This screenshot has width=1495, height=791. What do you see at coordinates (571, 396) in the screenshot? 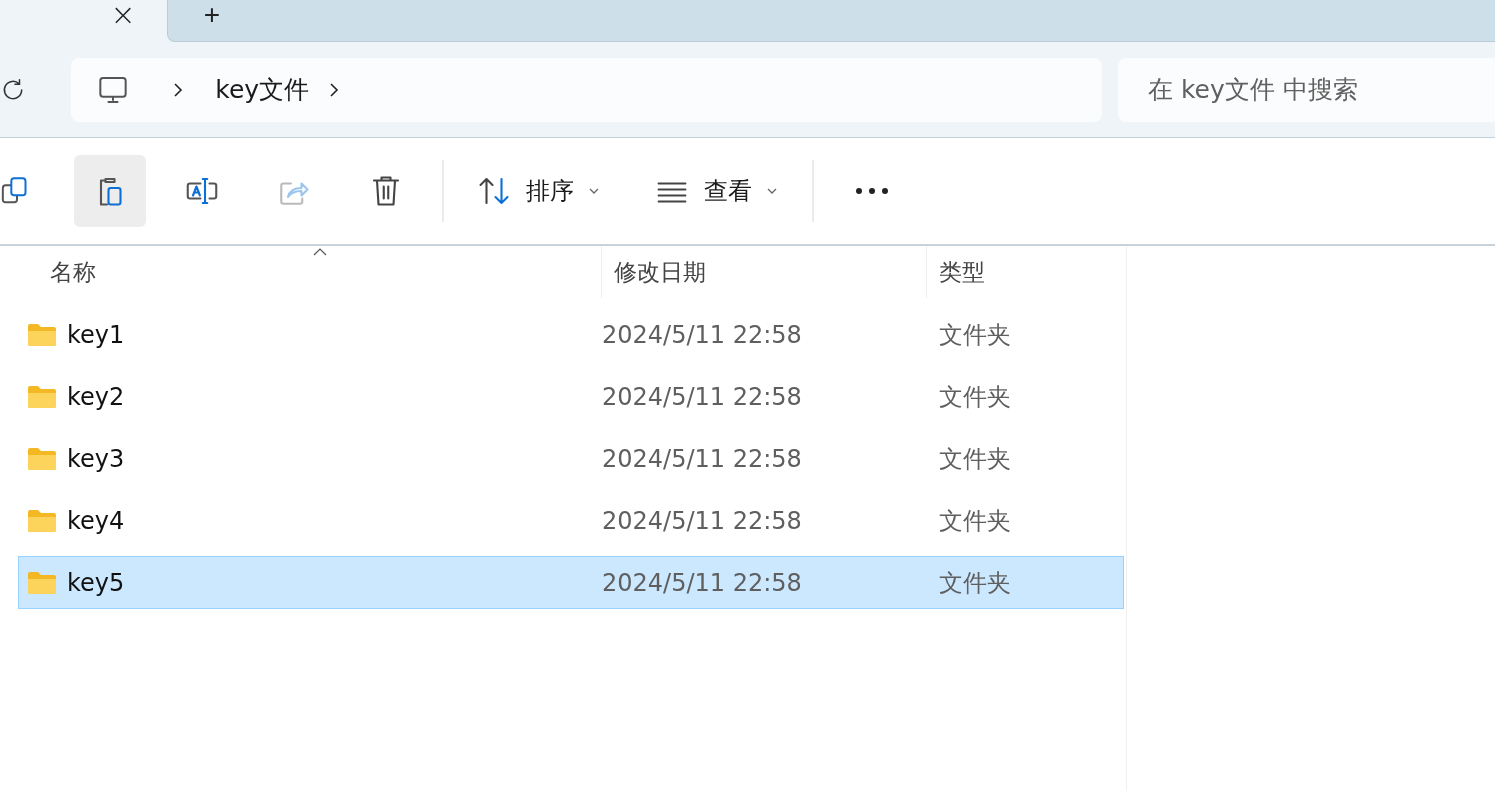
I see `file-row: key2 2024/5/11 22:58 文件夹` at bounding box center [571, 396].